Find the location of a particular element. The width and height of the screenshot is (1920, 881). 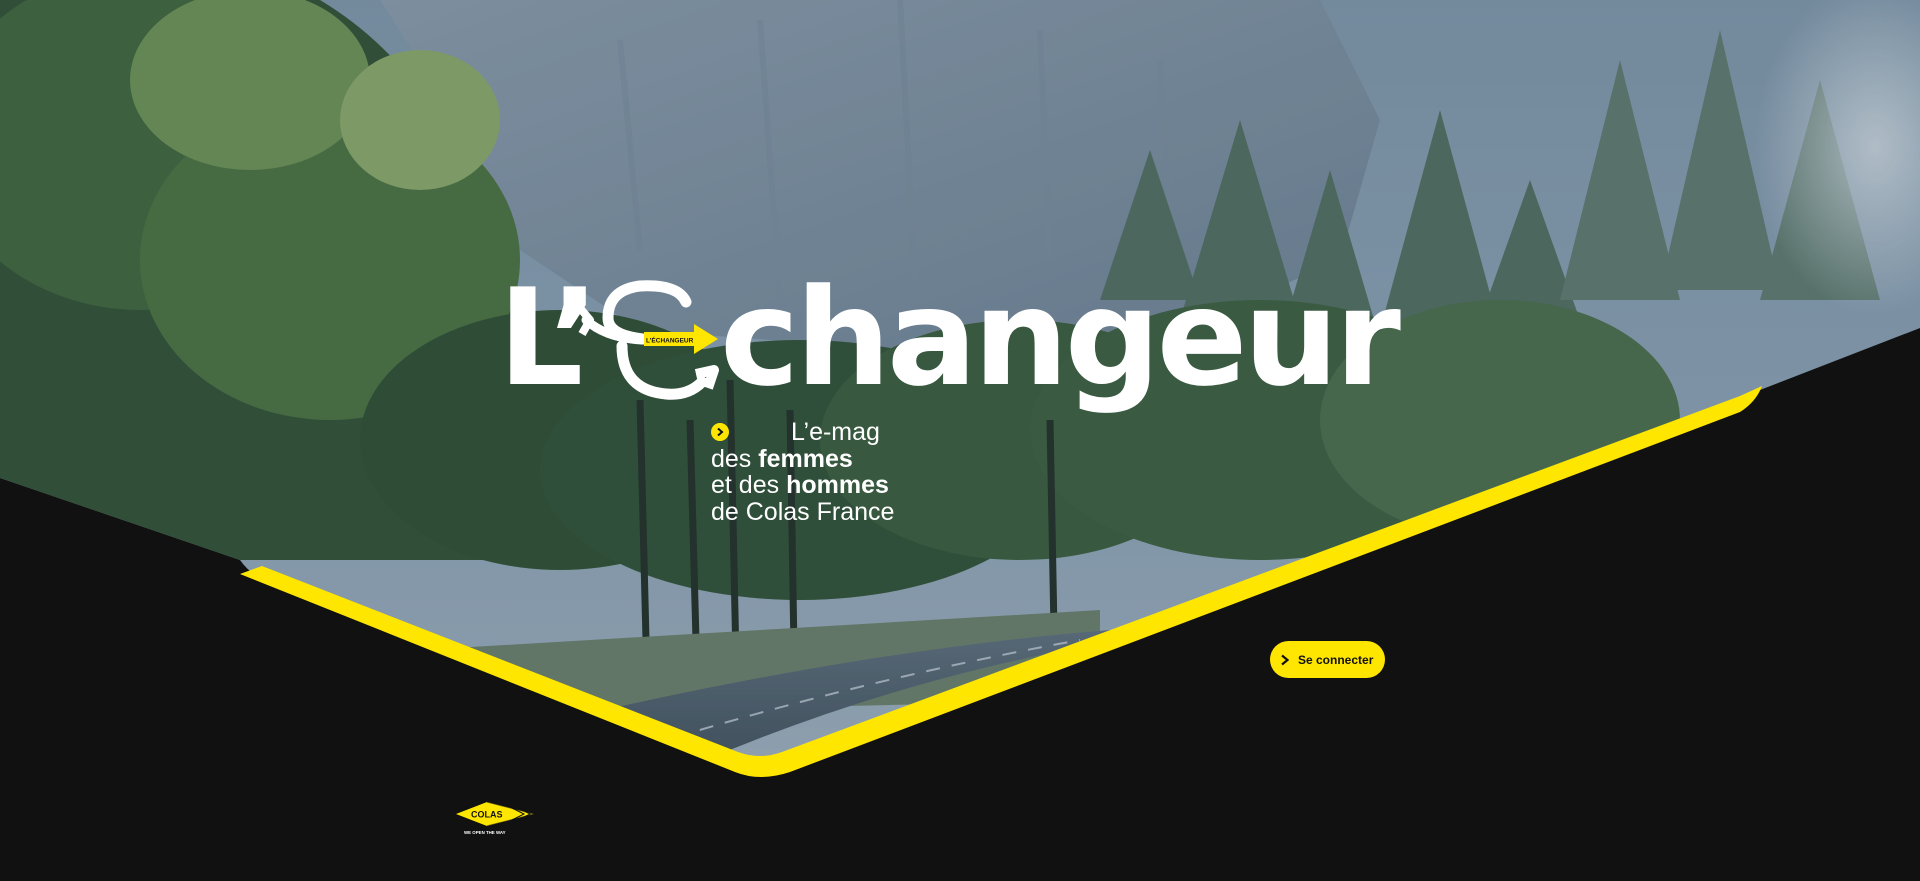

tagline-line-2: des femmes is located at coordinates (802, 458).